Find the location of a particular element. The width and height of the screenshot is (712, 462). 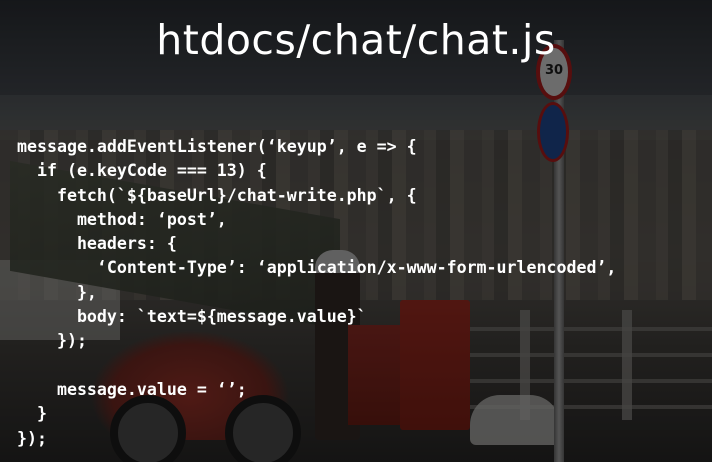

code-line: fetch(`${baseUrl}/chat-write.php`, { is located at coordinates (217, 195).